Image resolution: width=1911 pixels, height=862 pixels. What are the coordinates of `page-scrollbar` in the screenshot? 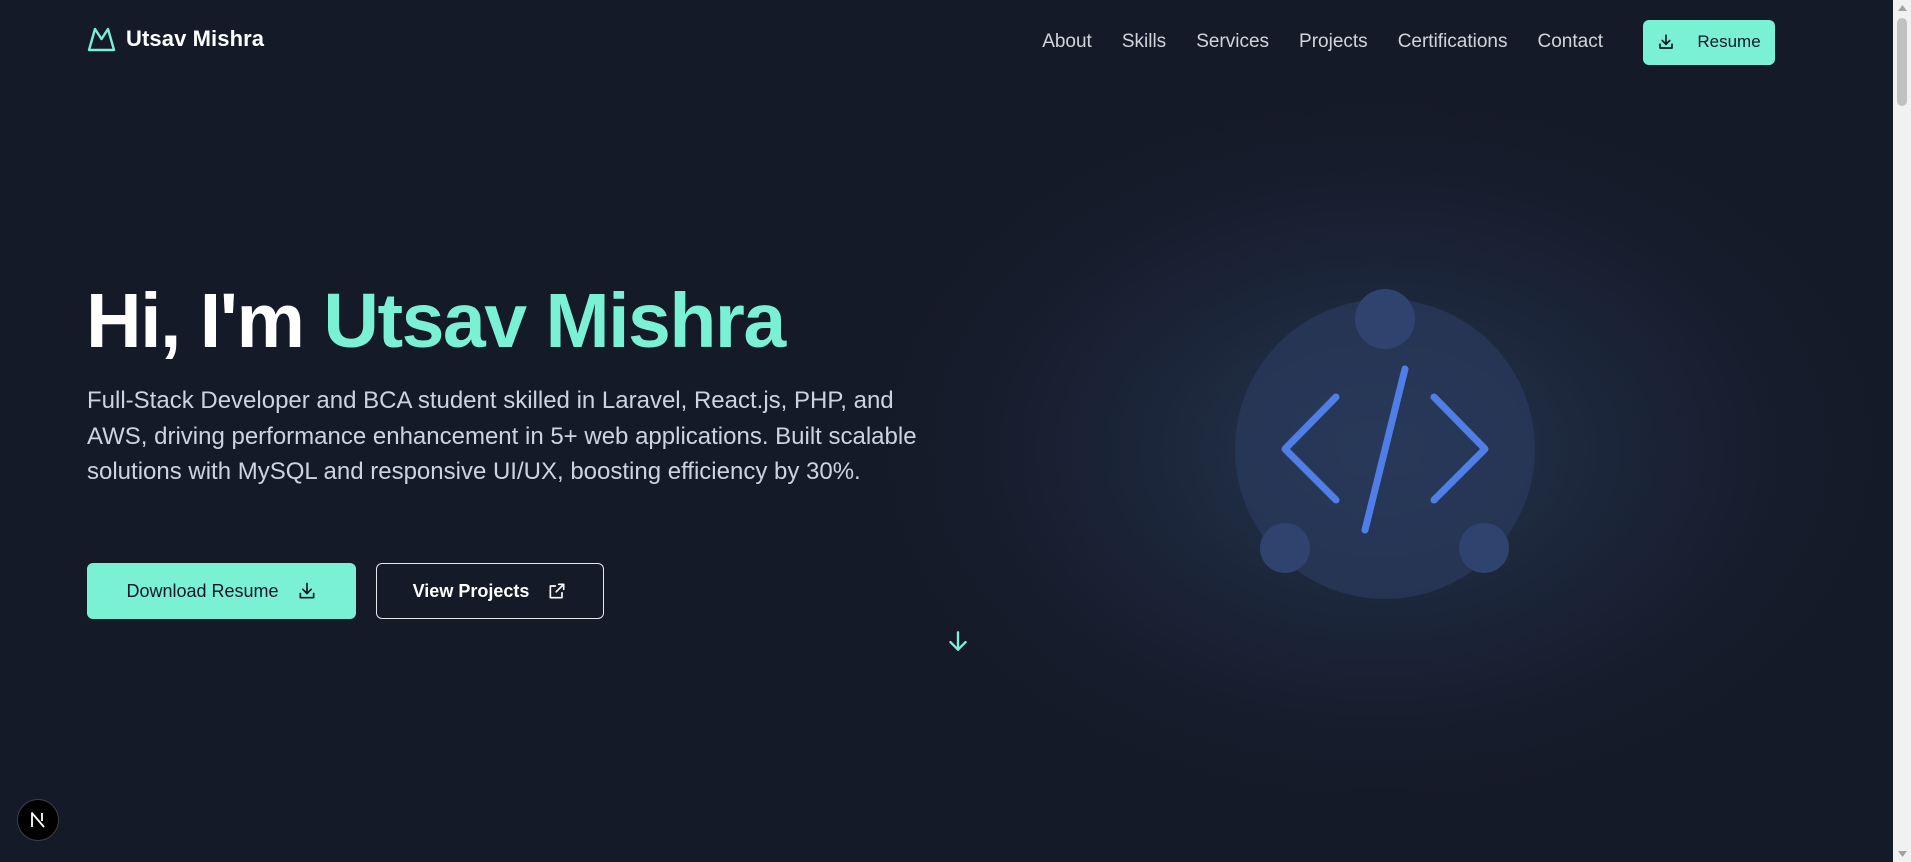 It's located at (1902, 431).